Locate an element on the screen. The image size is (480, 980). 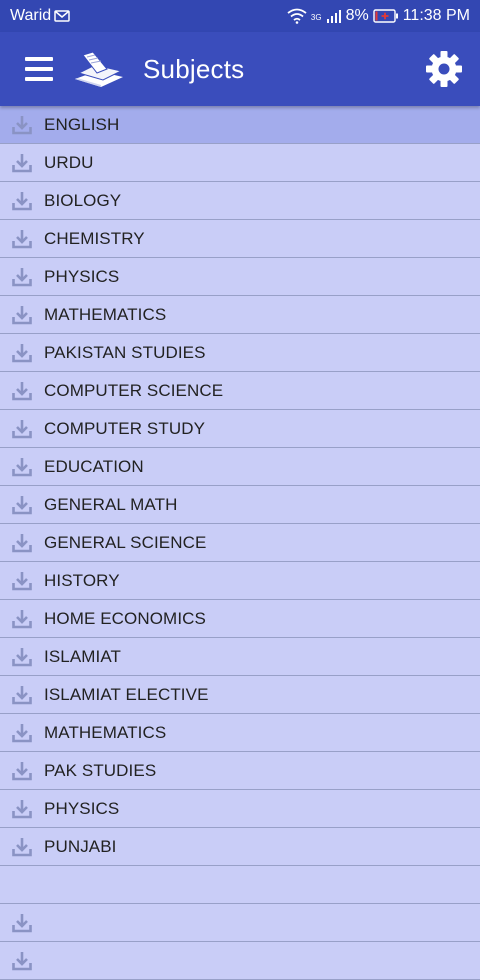
subject-row-15: ISLAMIAT ELECTIVE is located at coordinates (240, 695).